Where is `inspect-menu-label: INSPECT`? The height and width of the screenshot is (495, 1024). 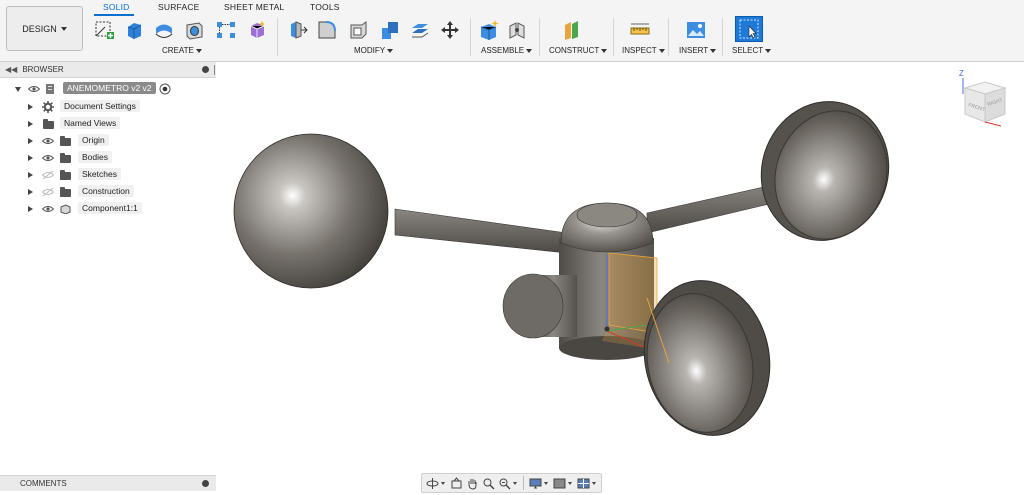 inspect-menu-label: INSPECT is located at coordinates (639, 50).